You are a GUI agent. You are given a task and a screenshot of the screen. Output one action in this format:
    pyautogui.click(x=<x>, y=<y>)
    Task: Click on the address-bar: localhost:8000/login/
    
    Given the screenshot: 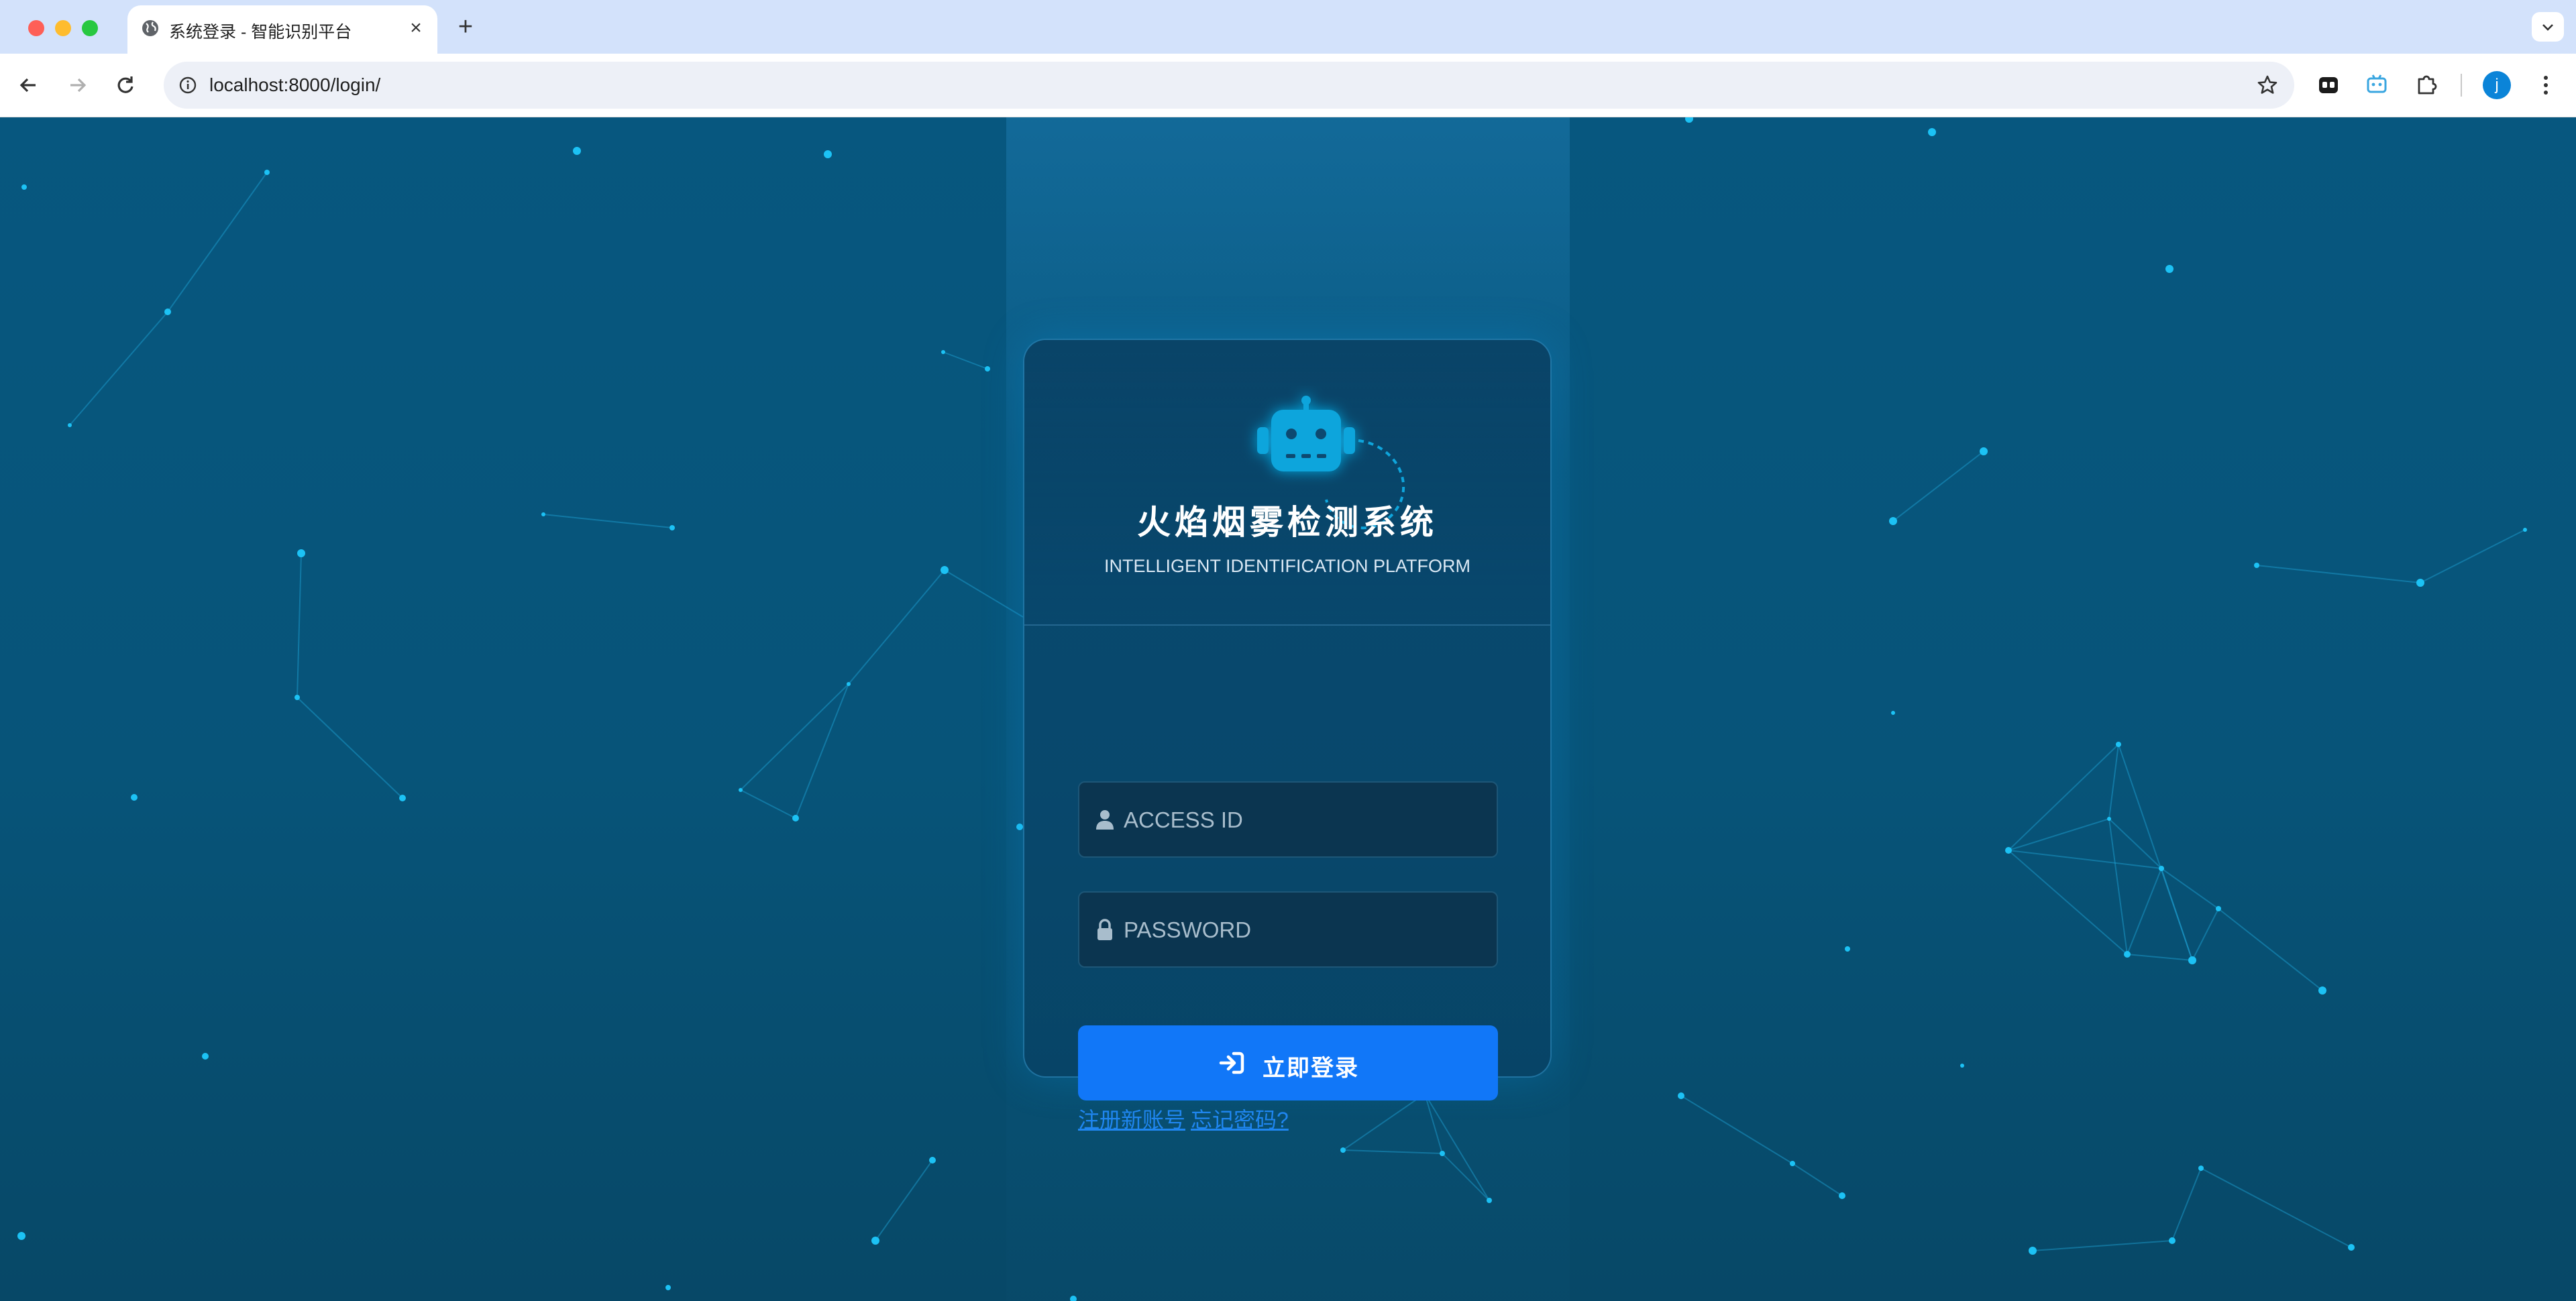 What is the action you would take?
    pyautogui.click(x=1229, y=85)
    